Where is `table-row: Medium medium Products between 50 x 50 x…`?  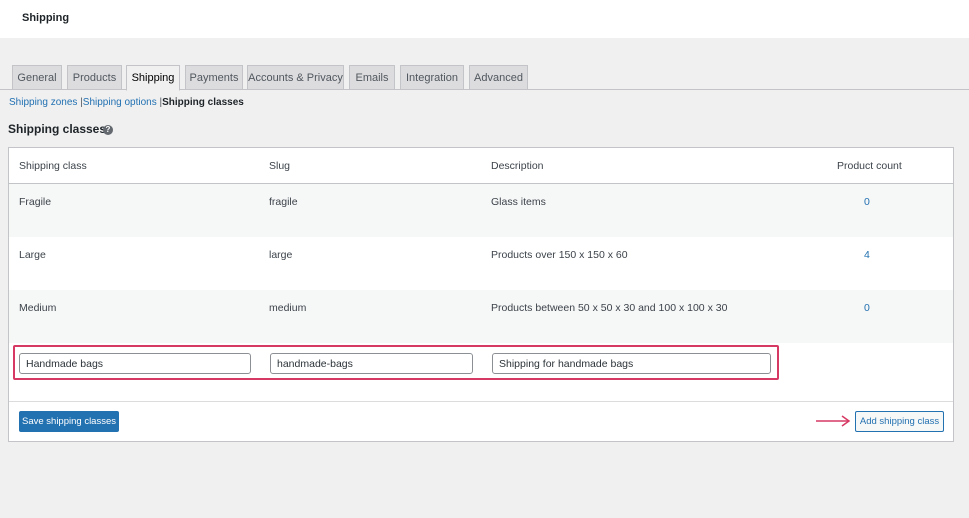
table-row: Medium medium Products between 50 x 50 x… is located at coordinates (481, 316).